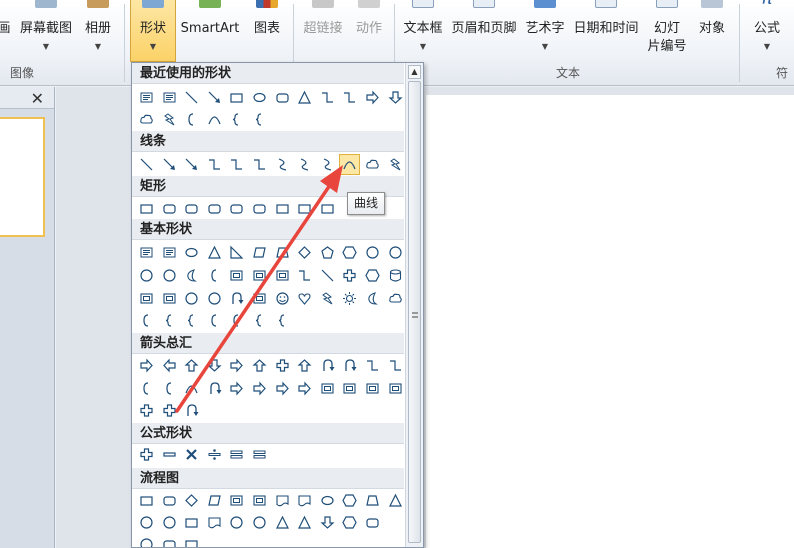  I want to click on textbox-button: 文本框 ▼, so click(423, 31).